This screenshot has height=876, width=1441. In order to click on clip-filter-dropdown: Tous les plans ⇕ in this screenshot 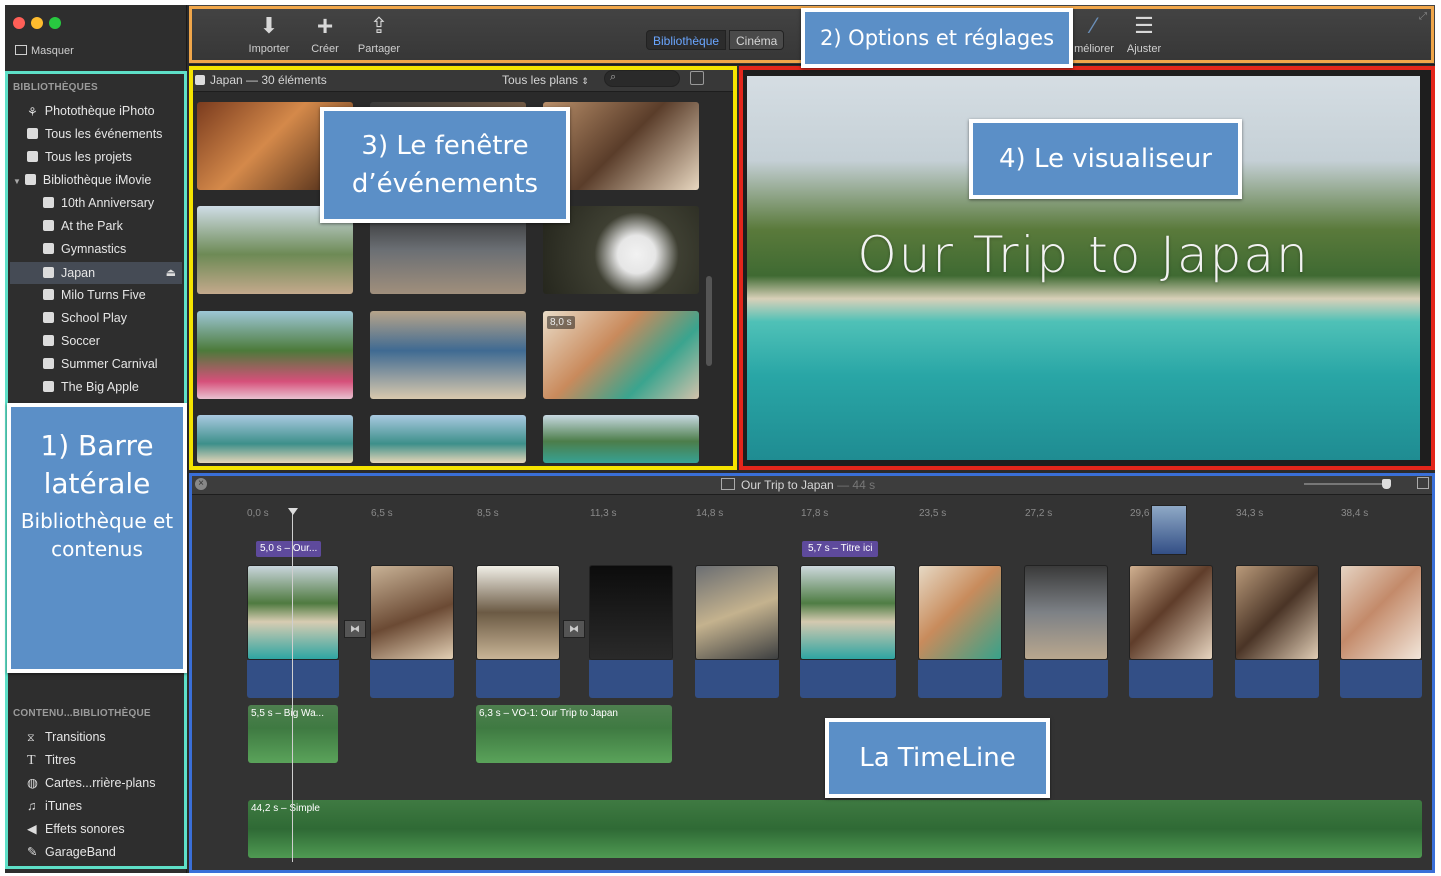, I will do `click(545, 80)`.